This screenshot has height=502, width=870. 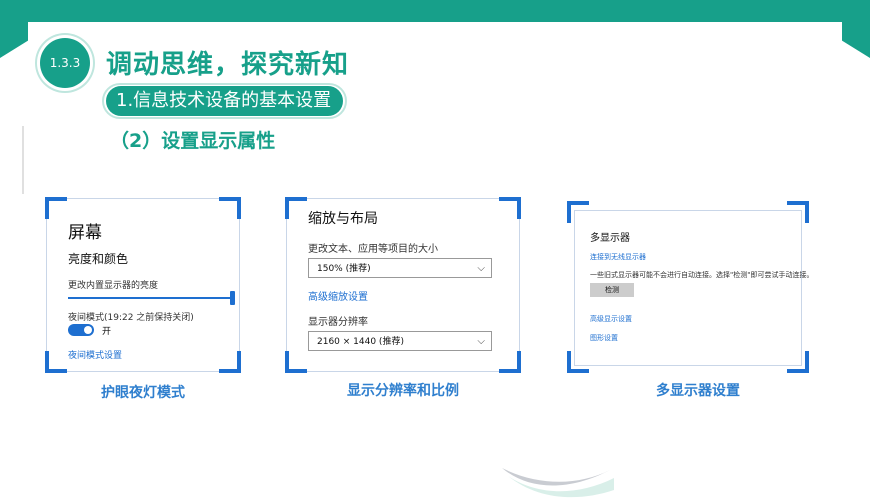 I want to click on screen-title: 屏幕, so click(x=85, y=233).